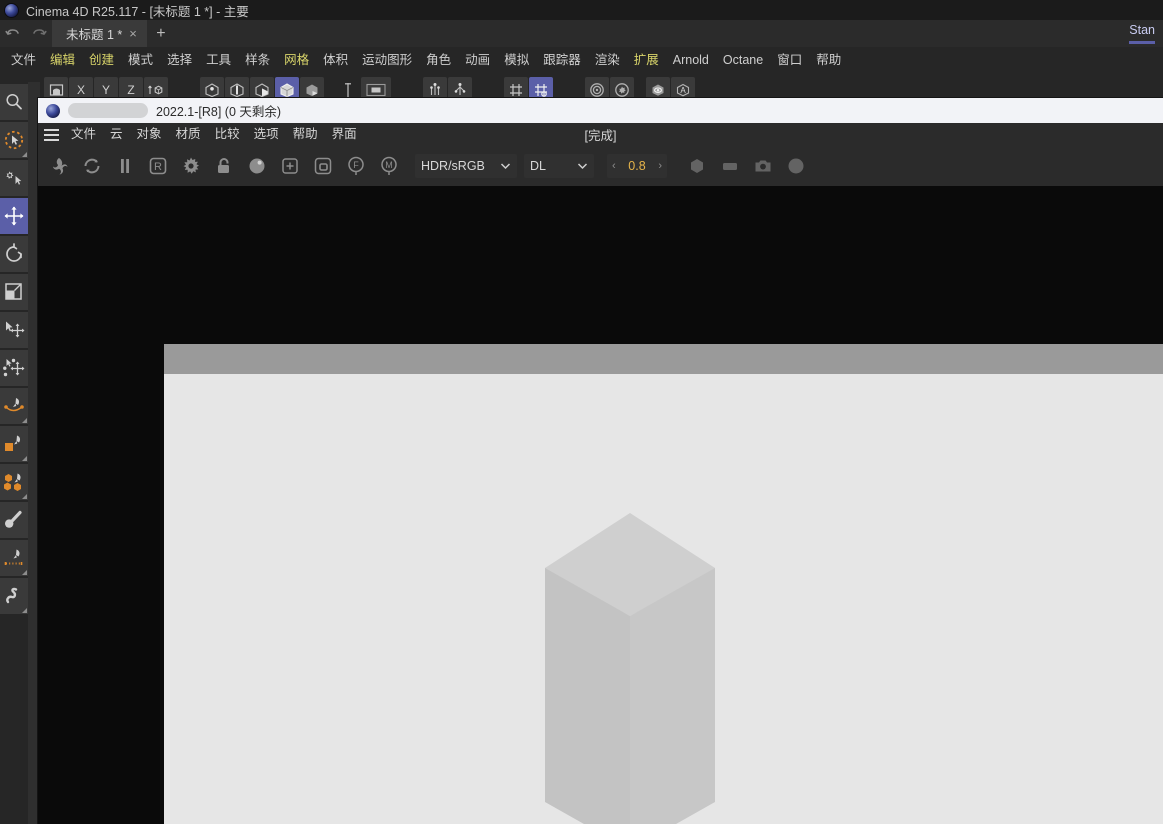 This screenshot has height=824, width=1163. What do you see at coordinates (660, 166) in the screenshot?
I see `spinner-next-icon: ›` at bounding box center [660, 166].